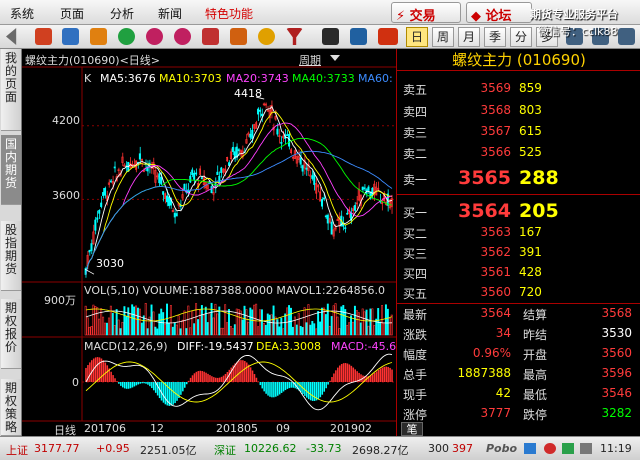 The image size is (640, 460). Describe the element at coordinates (294, 36) in the screenshot. I see `filter-icon` at that location.